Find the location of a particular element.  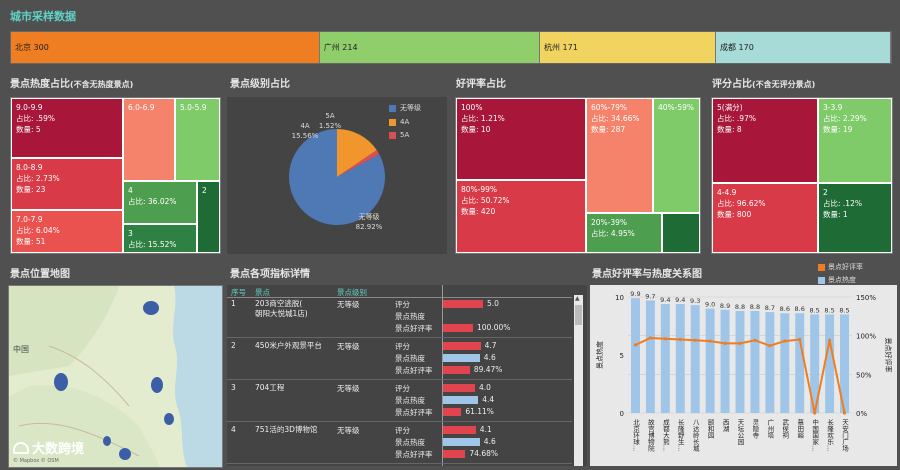

score-value: 5.0 is located at coordinates (493, 303).